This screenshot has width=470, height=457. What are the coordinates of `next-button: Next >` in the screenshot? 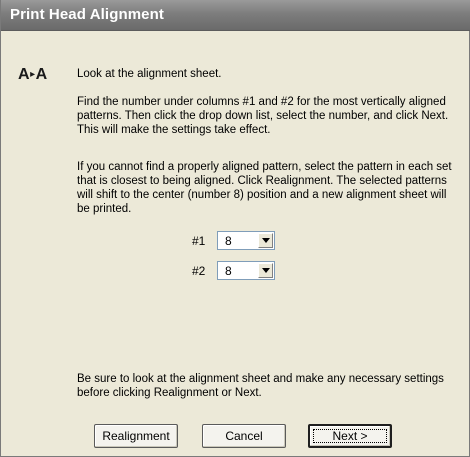 It's located at (350, 436).